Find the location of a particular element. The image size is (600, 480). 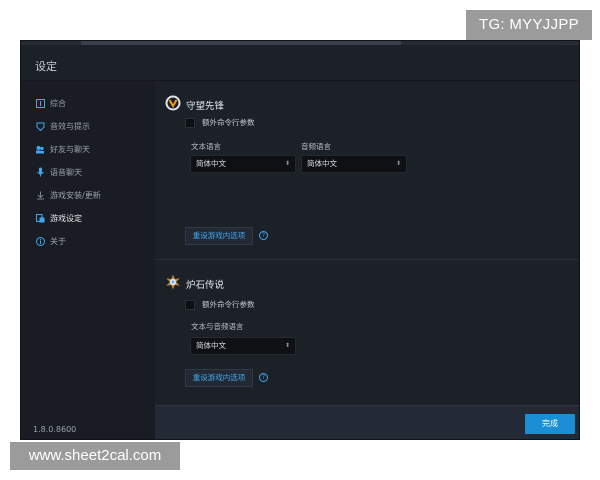

overwatch-audio-lang-select: 简体中文 ⬍ is located at coordinates (354, 164).